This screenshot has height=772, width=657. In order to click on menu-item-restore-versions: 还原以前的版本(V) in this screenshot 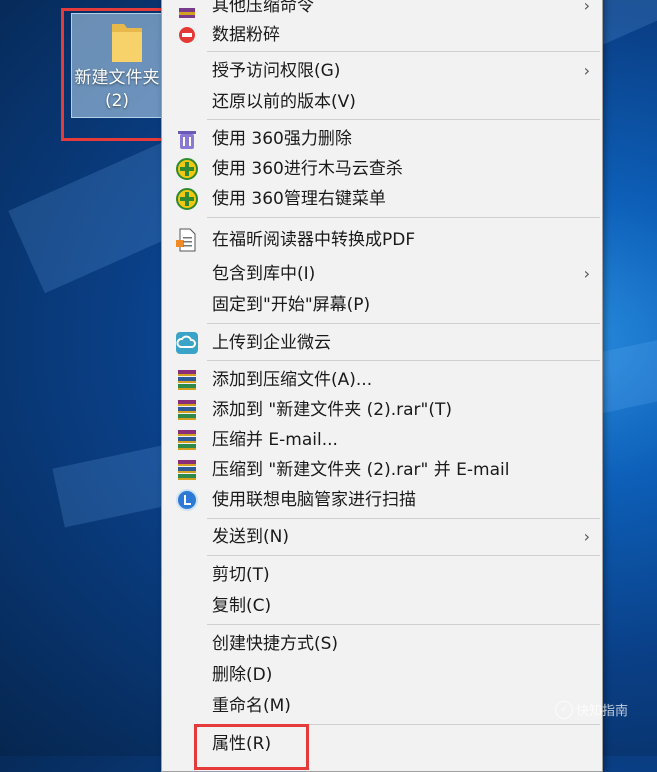, I will do `click(382, 102)`.